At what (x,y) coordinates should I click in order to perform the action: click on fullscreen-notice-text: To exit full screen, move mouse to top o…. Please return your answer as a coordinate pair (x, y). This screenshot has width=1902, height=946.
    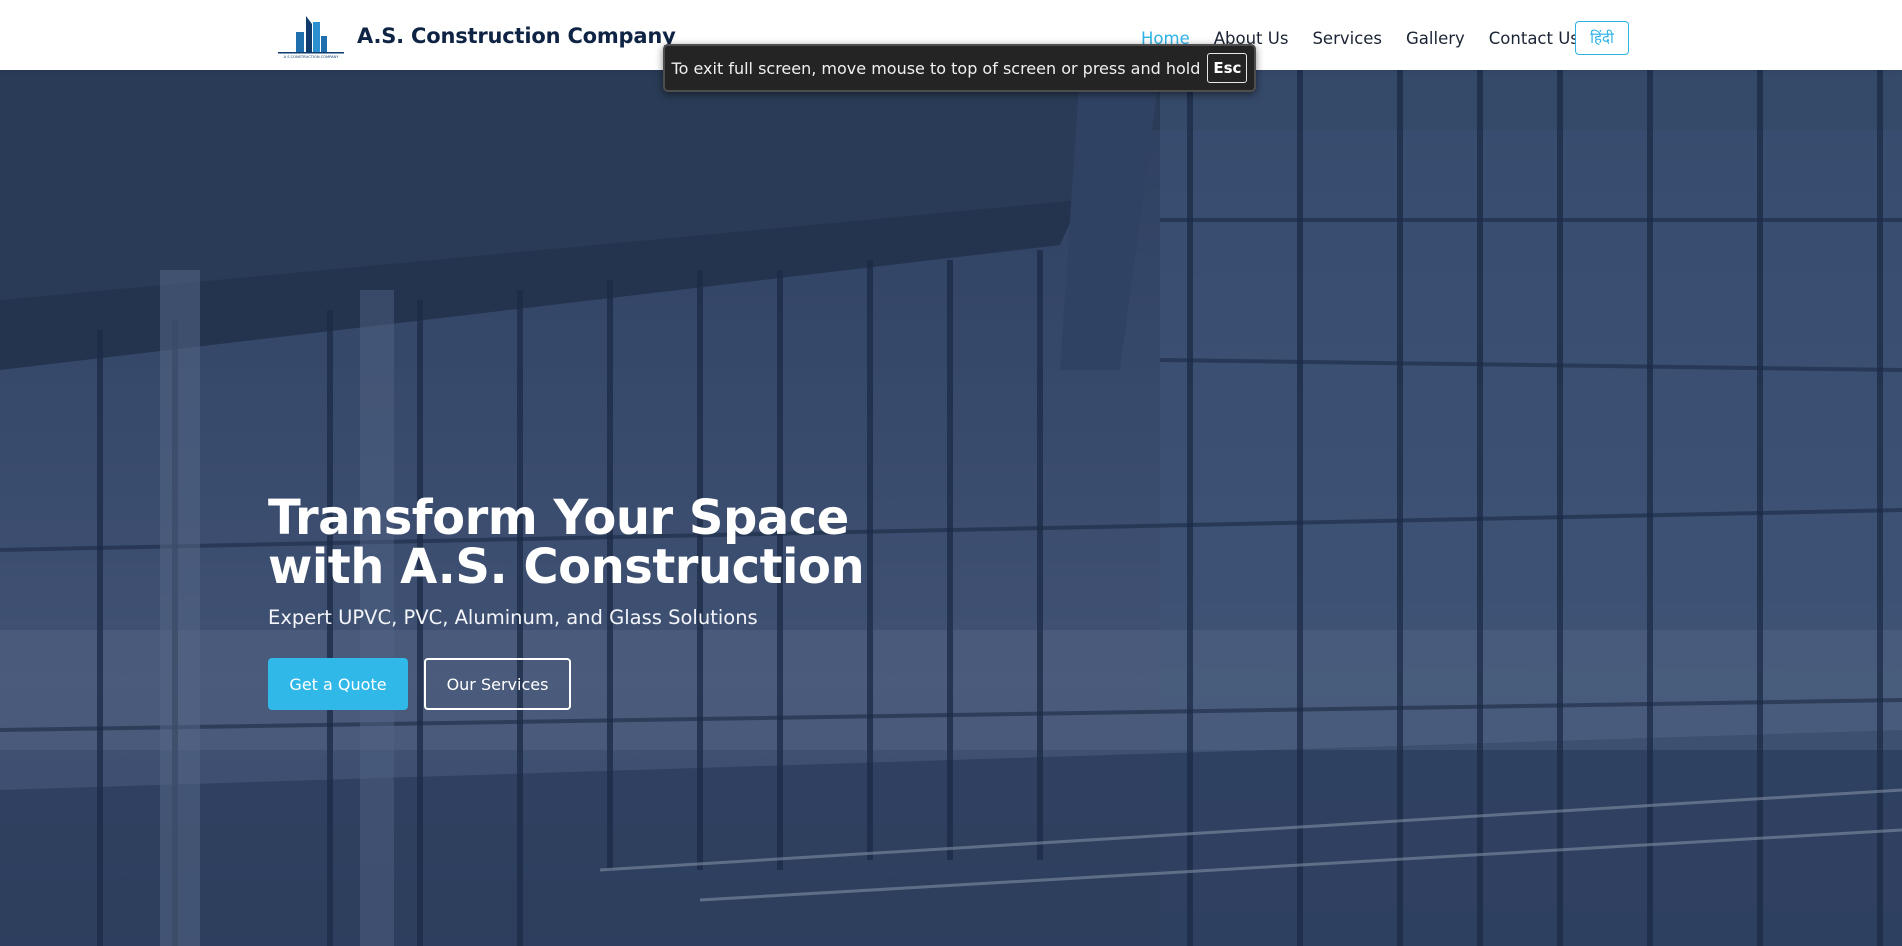
    Looking at the image, I should click on (936, 68).